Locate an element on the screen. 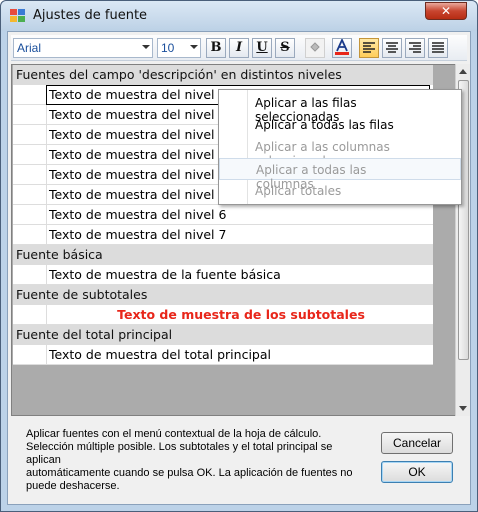  format-toolbar: Arial 10 B I U S is located at coordinates (239, 48).